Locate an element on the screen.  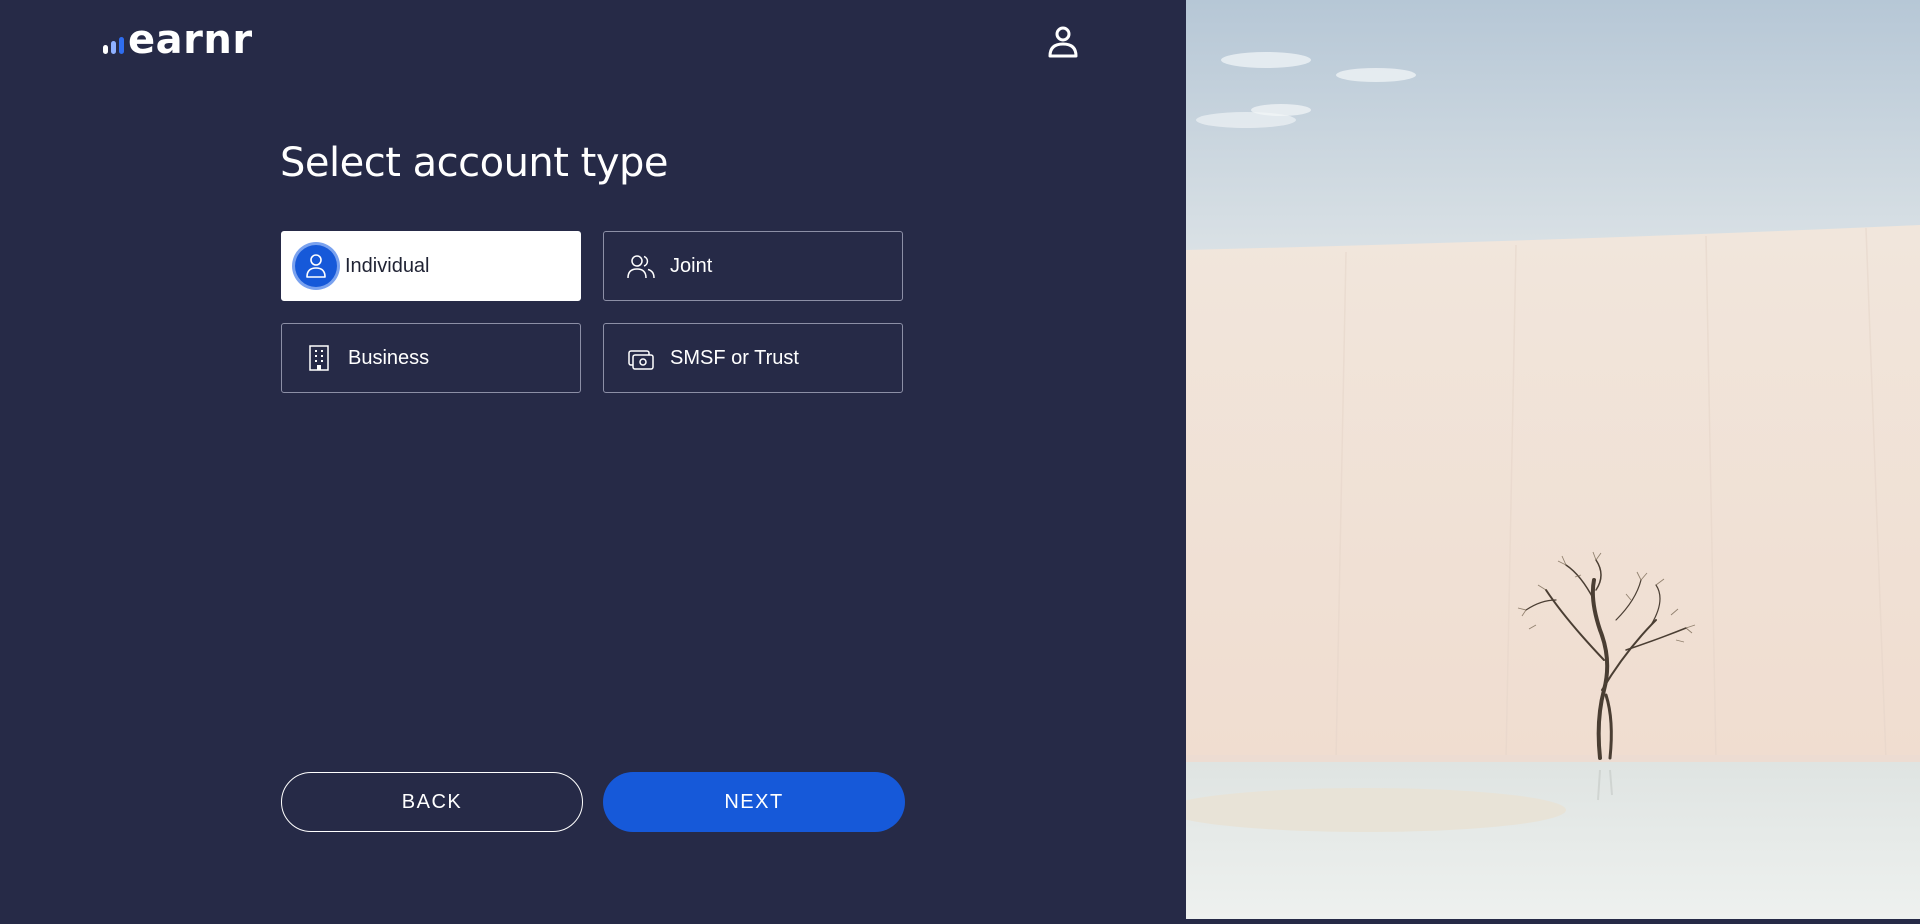
person-icon is located at coordinates (316, 266).